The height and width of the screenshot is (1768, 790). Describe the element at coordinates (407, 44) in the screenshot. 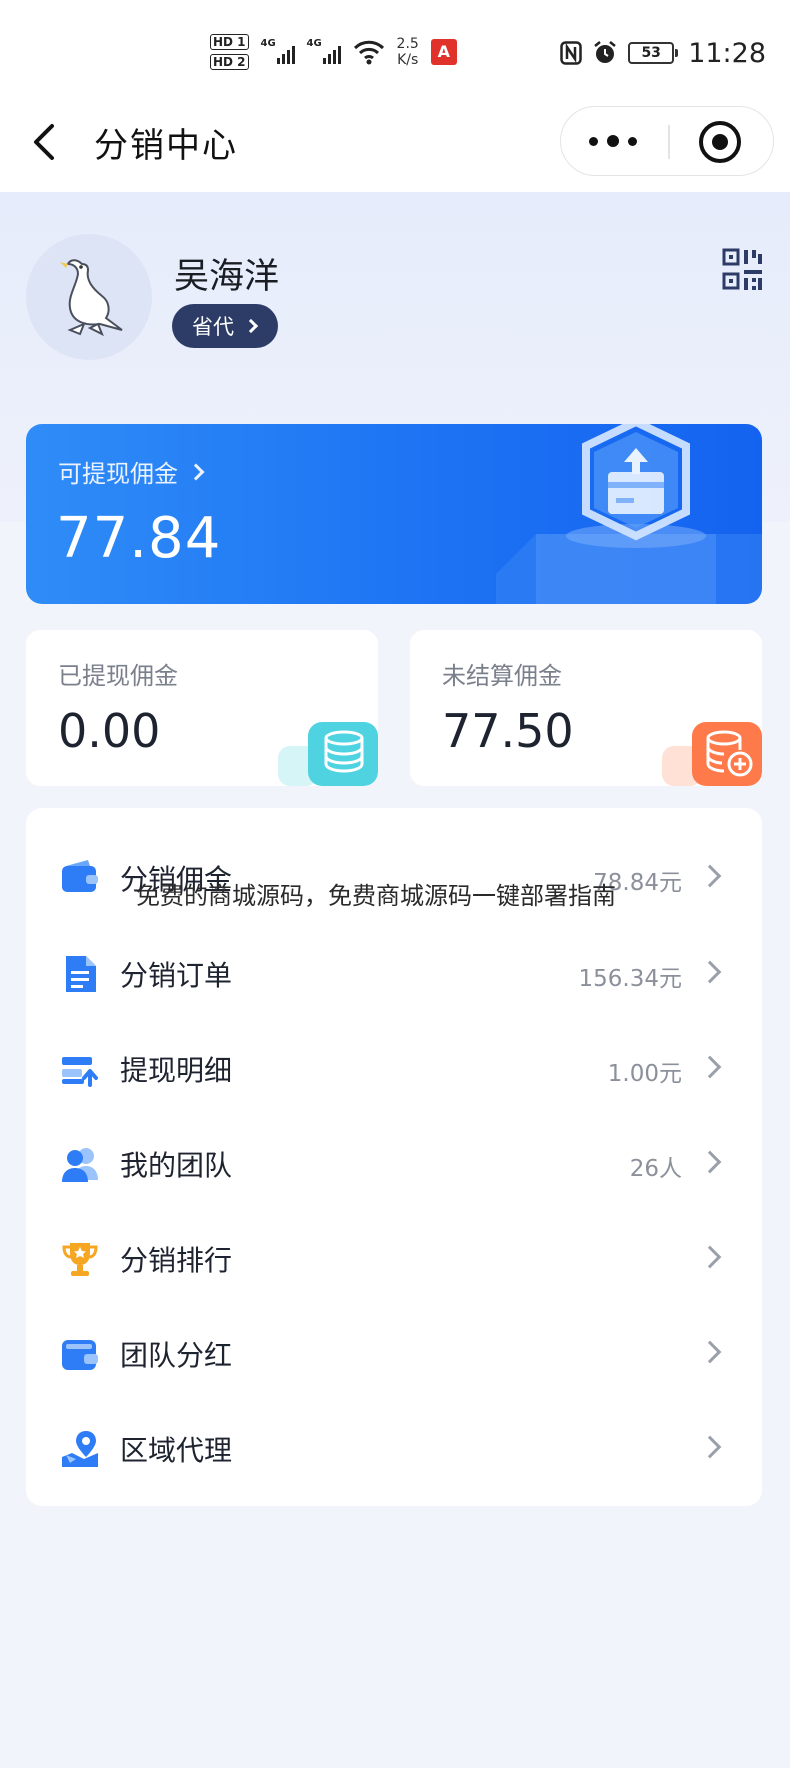

I see `speed-value: 2.5` at that location.